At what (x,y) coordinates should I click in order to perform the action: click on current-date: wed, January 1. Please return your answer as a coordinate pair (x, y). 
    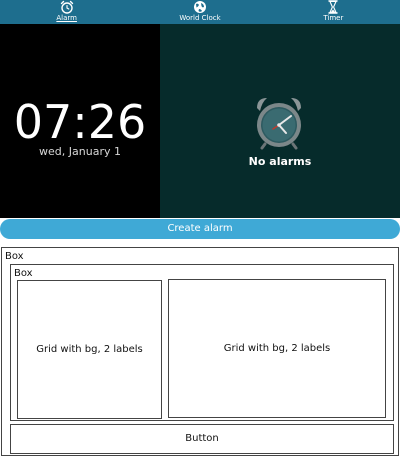
    Looking at the image, I should click on (80, 151).